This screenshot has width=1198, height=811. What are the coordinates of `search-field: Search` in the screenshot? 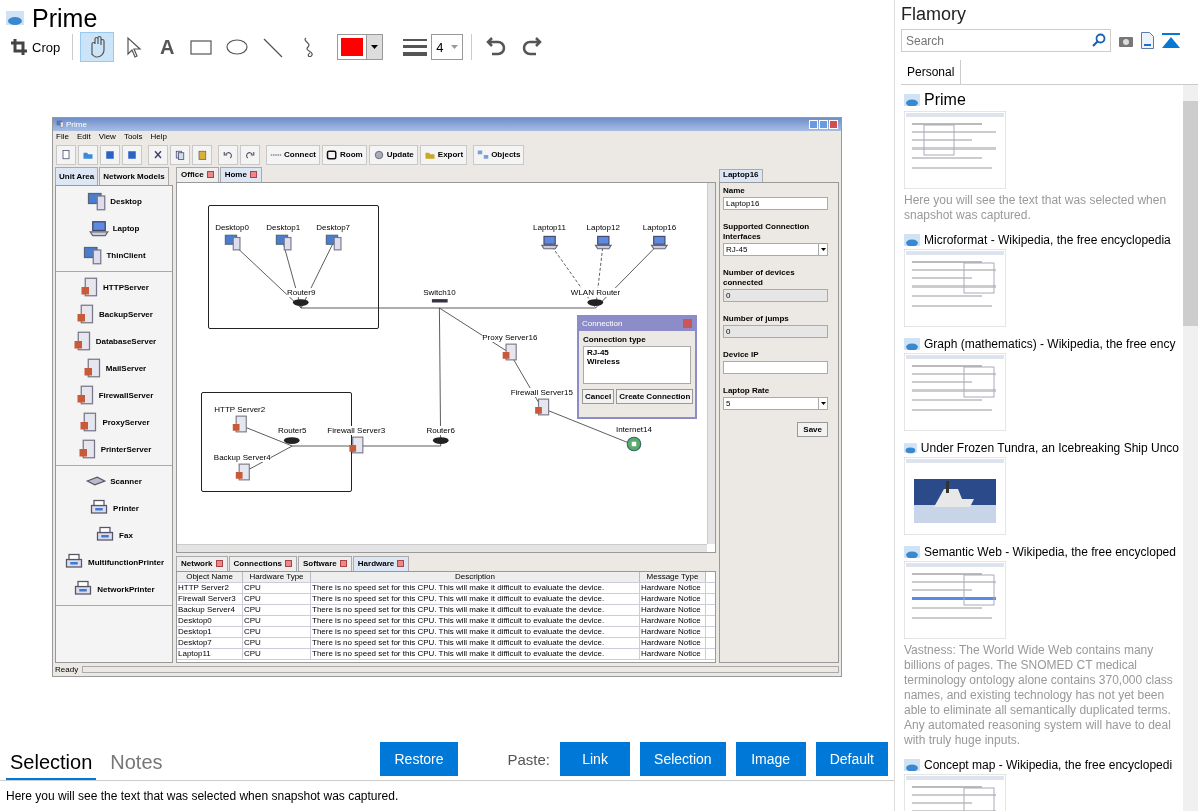 It's located at (1006, 40).